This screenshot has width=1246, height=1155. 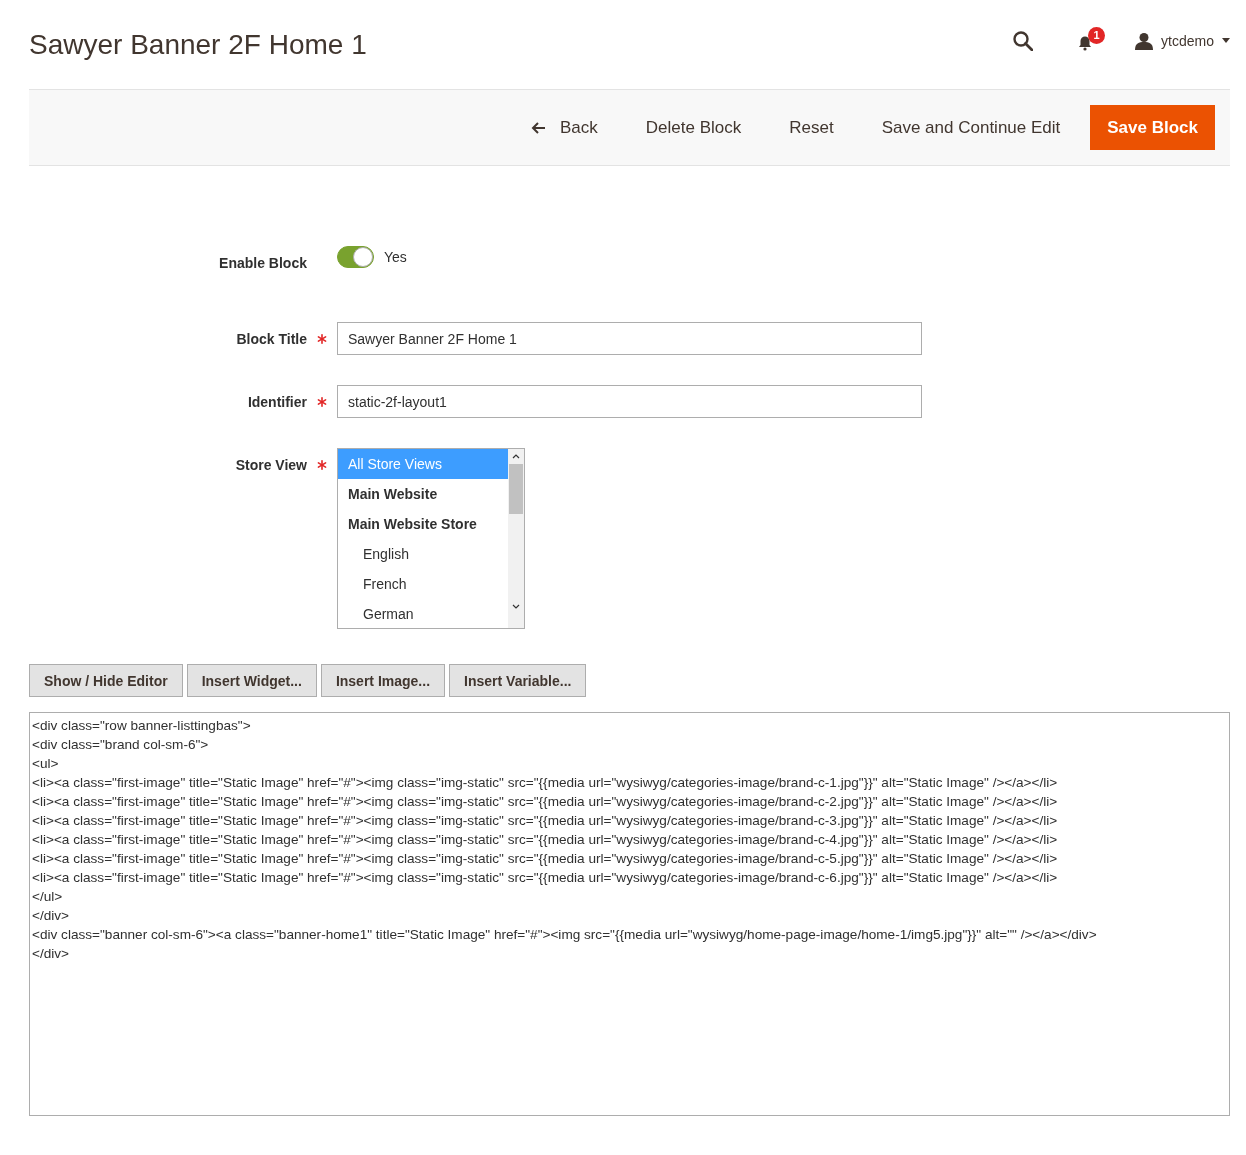 What do you see at coordinates (423, 524) in the screenshot?
I see `list-option: Main Website Store` at bounding box center [423, 524].